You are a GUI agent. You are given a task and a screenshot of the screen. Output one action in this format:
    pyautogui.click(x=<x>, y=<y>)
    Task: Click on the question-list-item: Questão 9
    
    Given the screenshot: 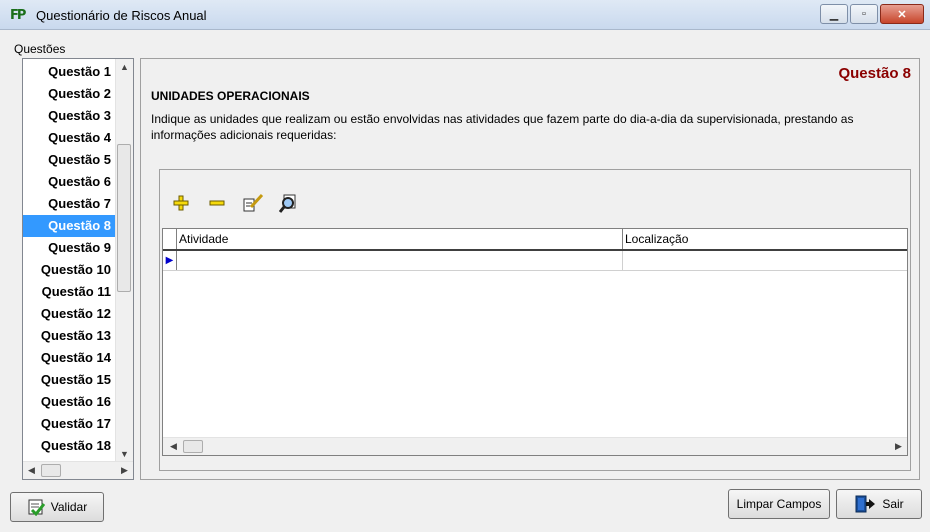 What is the action you would take?
    pyautogui.click(x=69, y=248)
    